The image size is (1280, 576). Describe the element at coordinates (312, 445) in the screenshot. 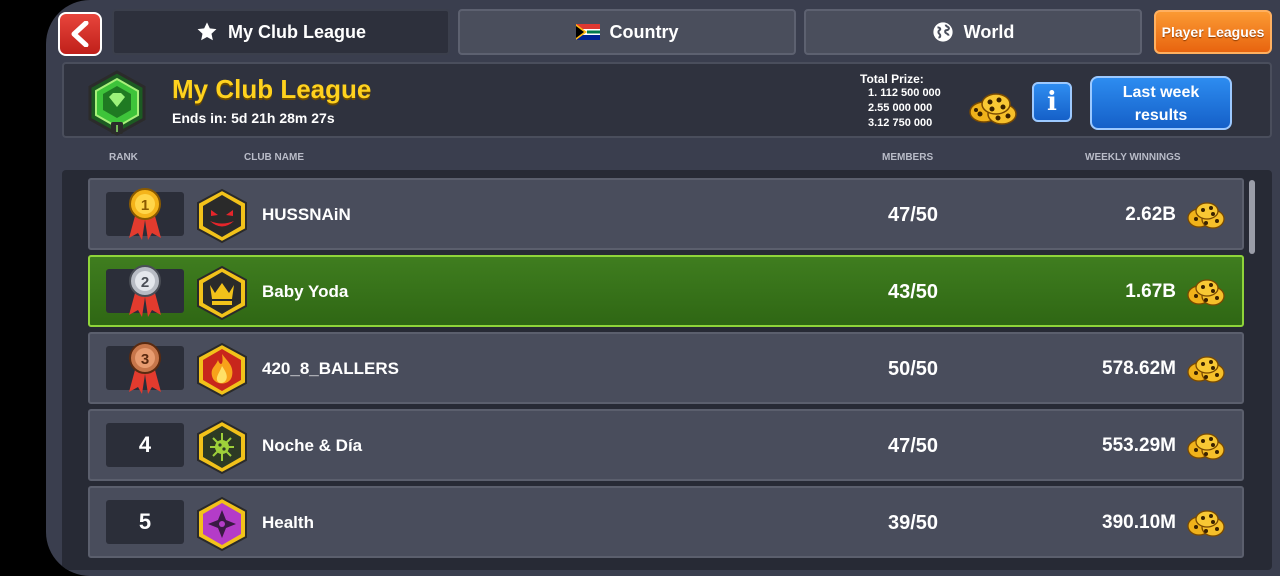

I see `club-name: Noche & Día` at that location.